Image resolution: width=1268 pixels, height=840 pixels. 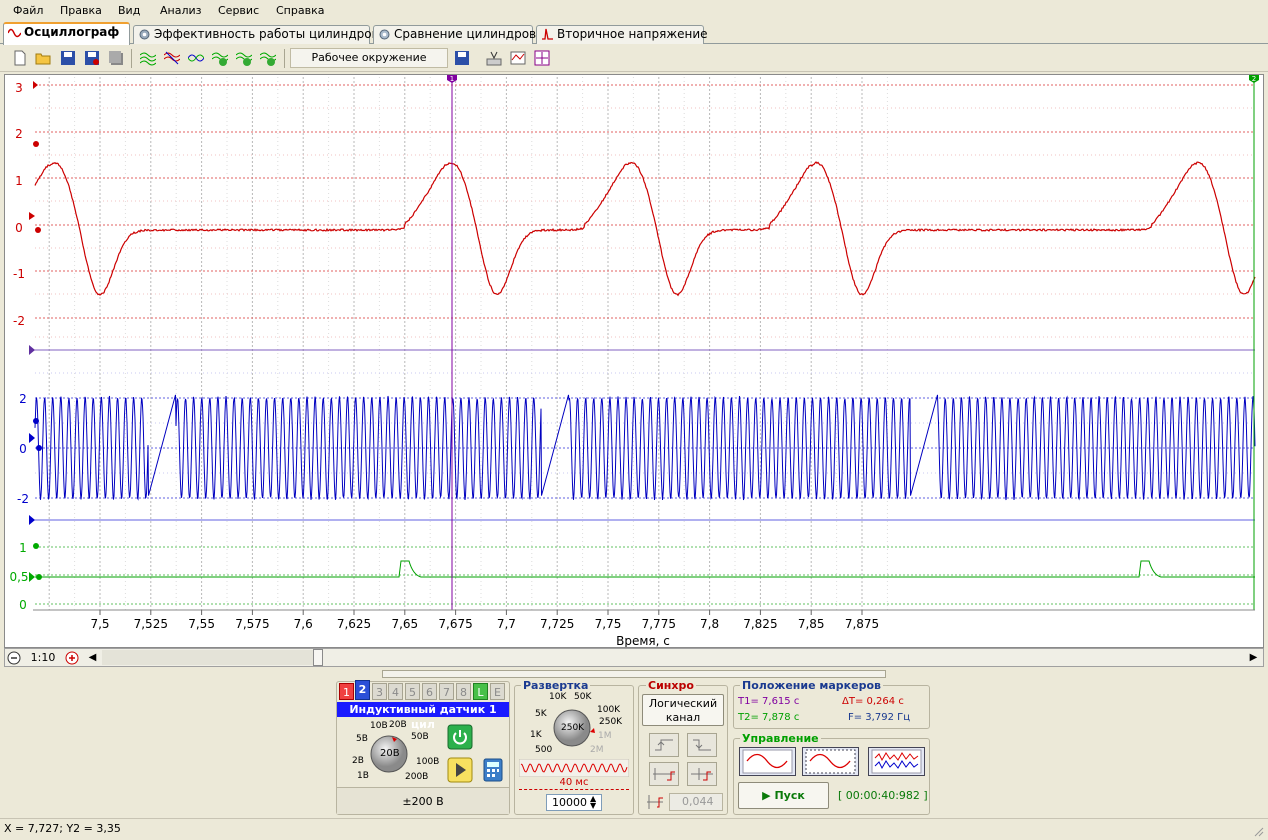 I want to click on waveform-tool-4-icon, so click(x=220, y=58).